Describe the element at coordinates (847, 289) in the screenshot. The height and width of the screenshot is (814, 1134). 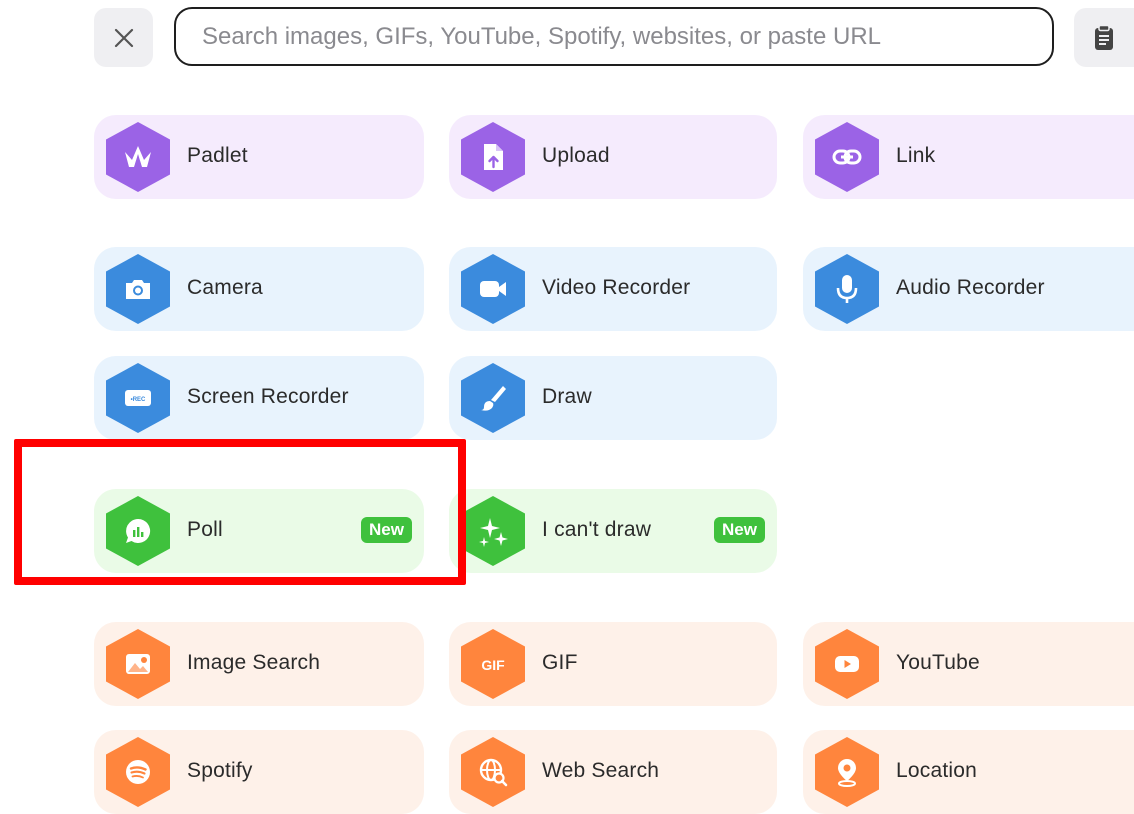
I see `microphone-icon` at that location.